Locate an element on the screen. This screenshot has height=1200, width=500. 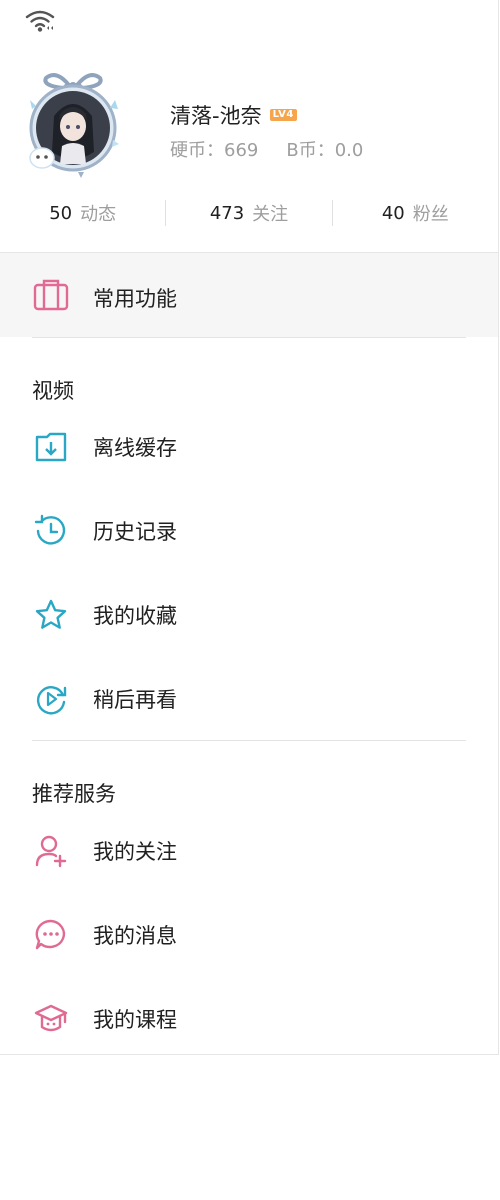
stat-label: 关注 is located at coordinates (270, 214).